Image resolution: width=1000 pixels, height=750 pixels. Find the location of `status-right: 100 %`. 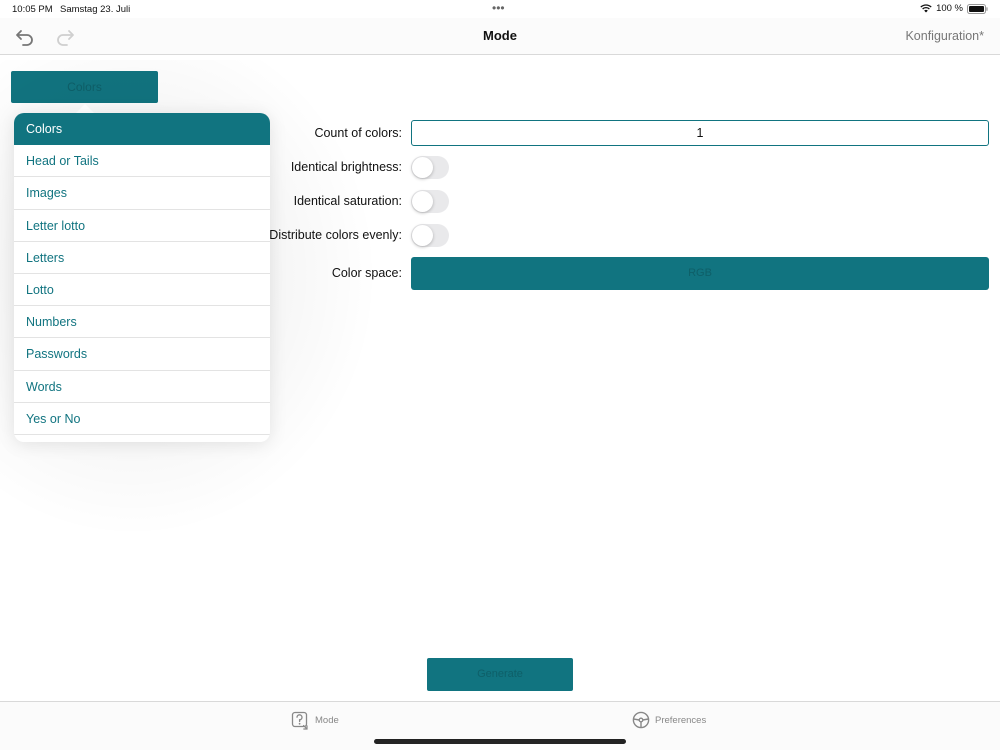

status-right: 100 % is located at coordinates (954, 8).